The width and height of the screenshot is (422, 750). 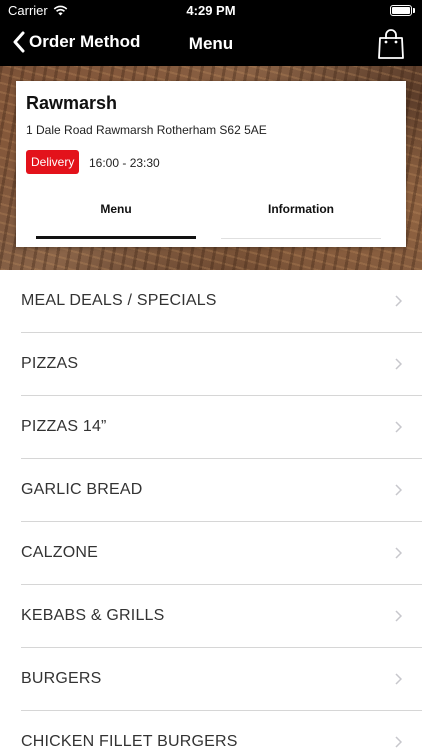 I want to click on category-label: CHICKEN FILLET BURGERS, so click(x=129, y=741).